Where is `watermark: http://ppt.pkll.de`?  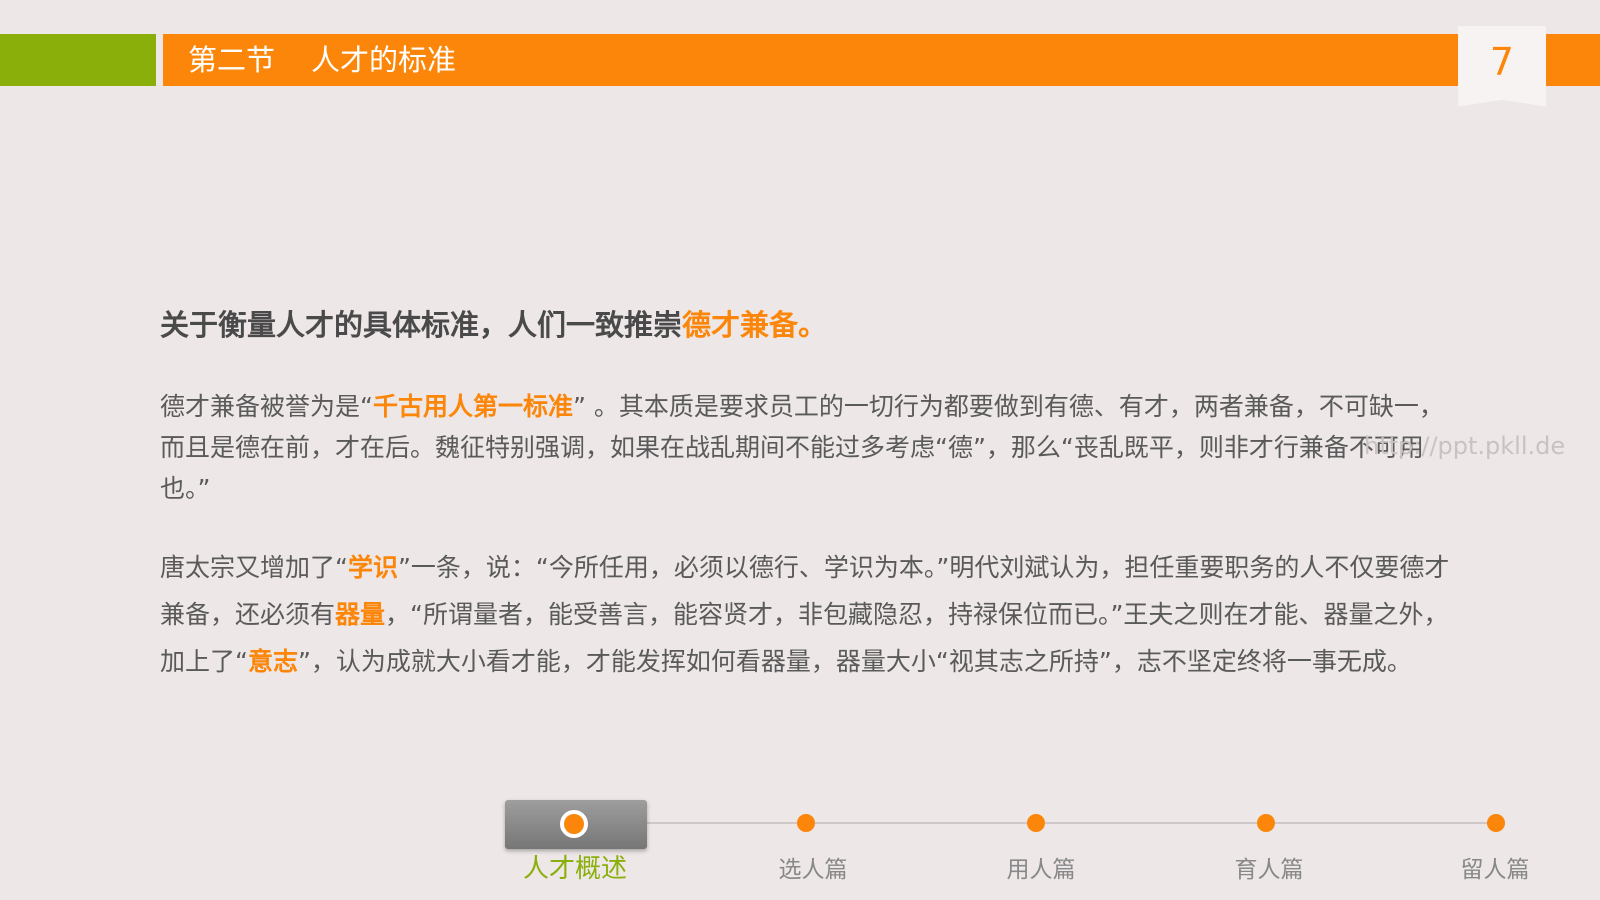
watermark: http://ppt.pkll.de is located at coordinates (1465, 446).